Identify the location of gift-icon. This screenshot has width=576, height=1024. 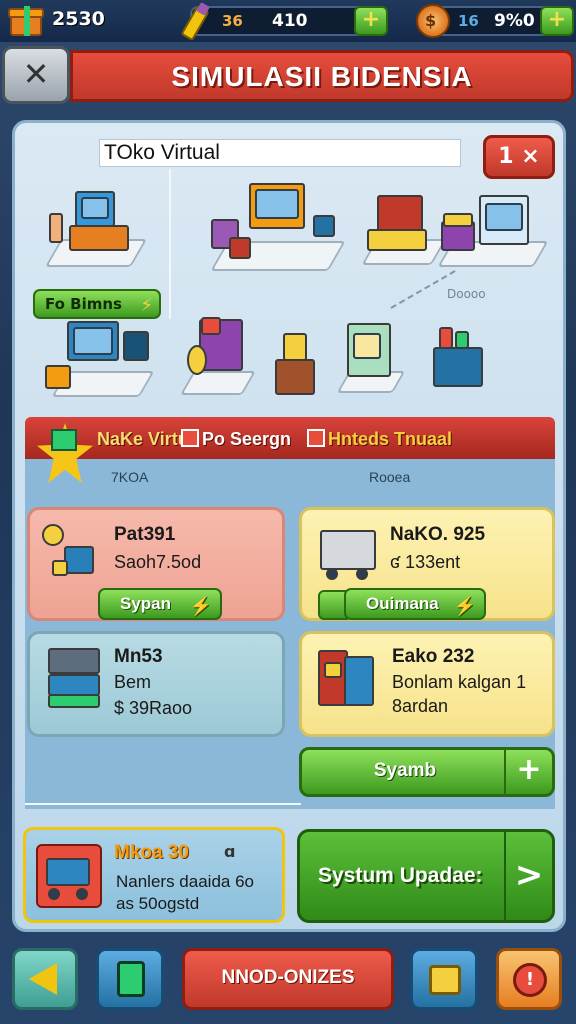
(26, 20).